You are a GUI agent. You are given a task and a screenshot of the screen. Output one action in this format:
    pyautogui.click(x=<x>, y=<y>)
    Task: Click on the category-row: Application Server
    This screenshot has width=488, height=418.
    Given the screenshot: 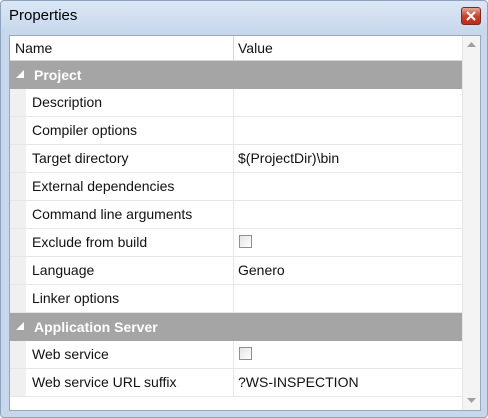 What is the action you would take?
    pyautogui.click(x=236, y=327)
    